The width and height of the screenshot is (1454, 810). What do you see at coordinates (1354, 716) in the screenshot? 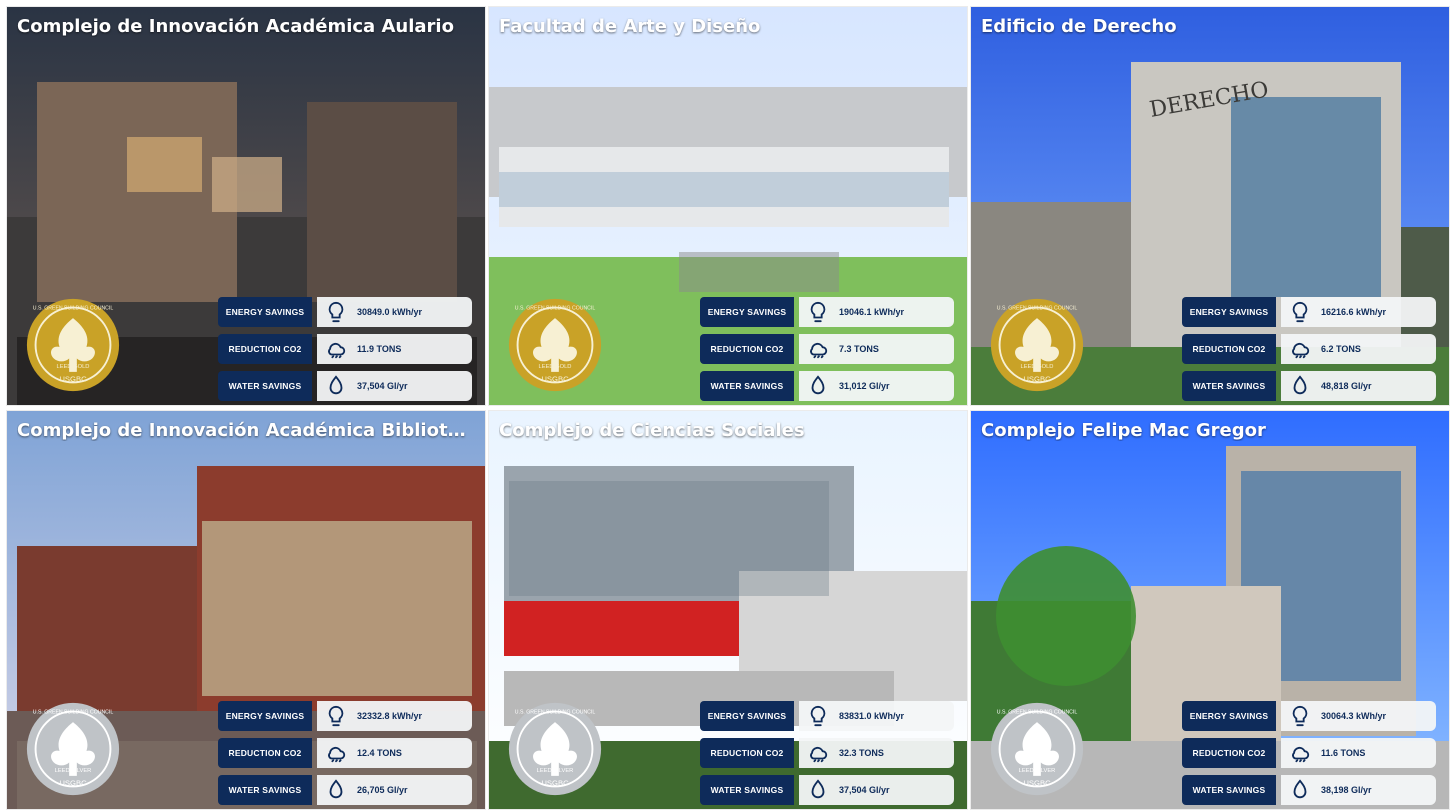
I see `energy-value: 30064.3 kWh/yr` at bounding box center [1354, 716].